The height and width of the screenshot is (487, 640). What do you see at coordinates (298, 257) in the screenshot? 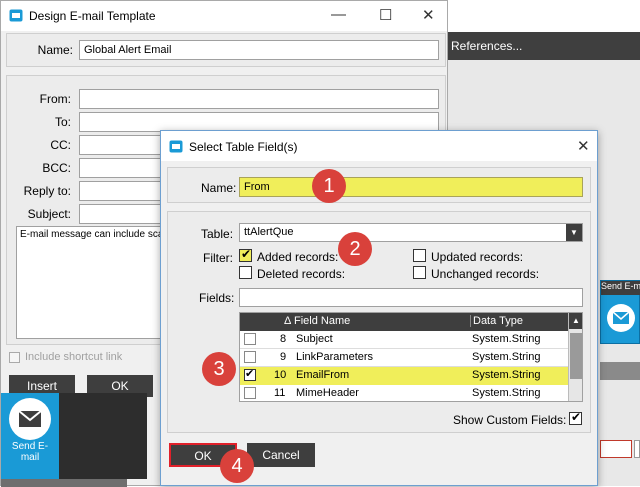
I see `added-records-label: Added records:` at bounding box center [298, 257].